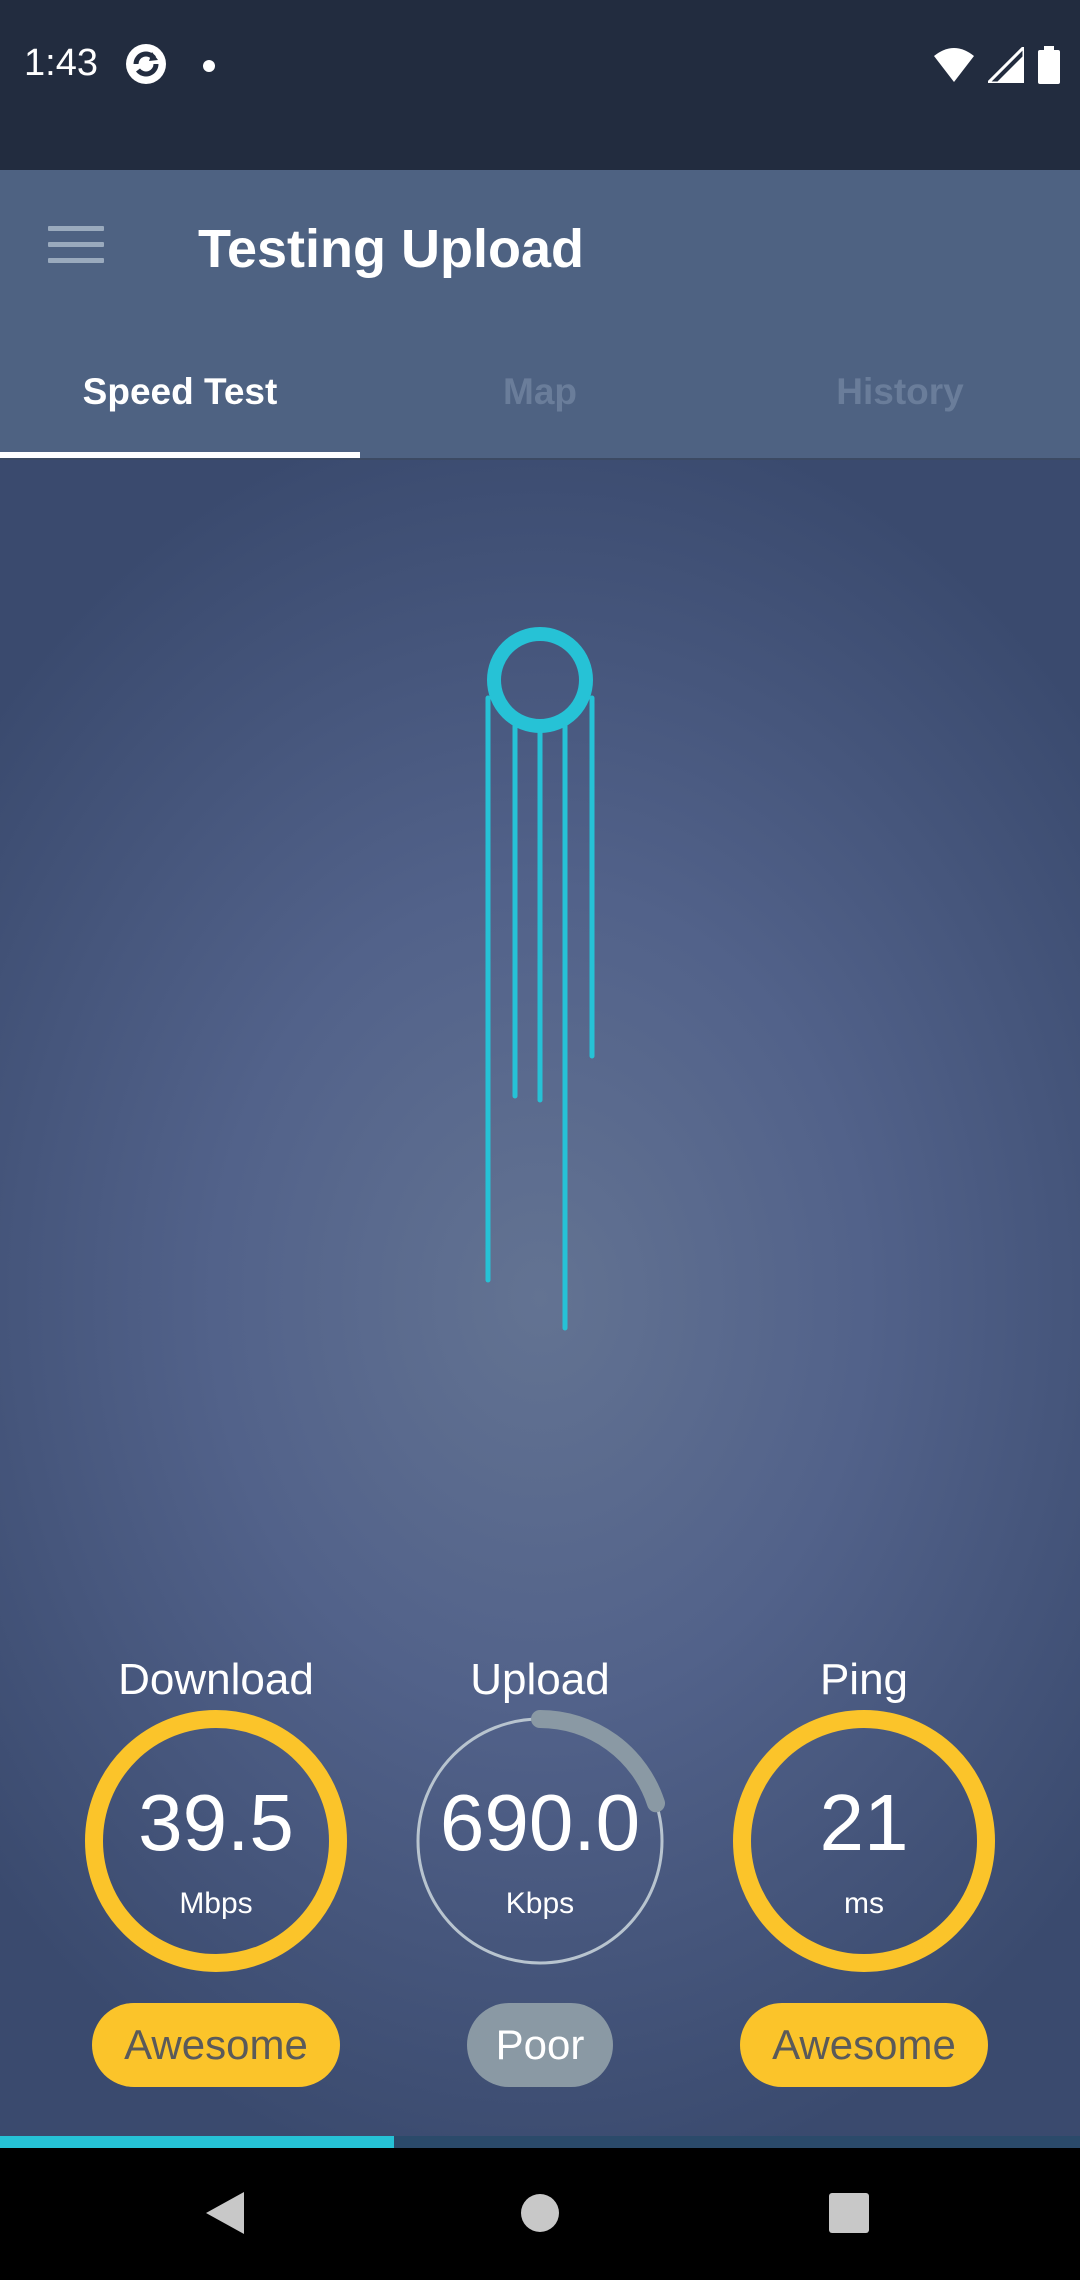 Image resolution: width=1080 pixels, height=2280 pixels. Describe the element at coordinates (76, 246) in the screenshot. I see `hamburger-menu-icon` at that location.